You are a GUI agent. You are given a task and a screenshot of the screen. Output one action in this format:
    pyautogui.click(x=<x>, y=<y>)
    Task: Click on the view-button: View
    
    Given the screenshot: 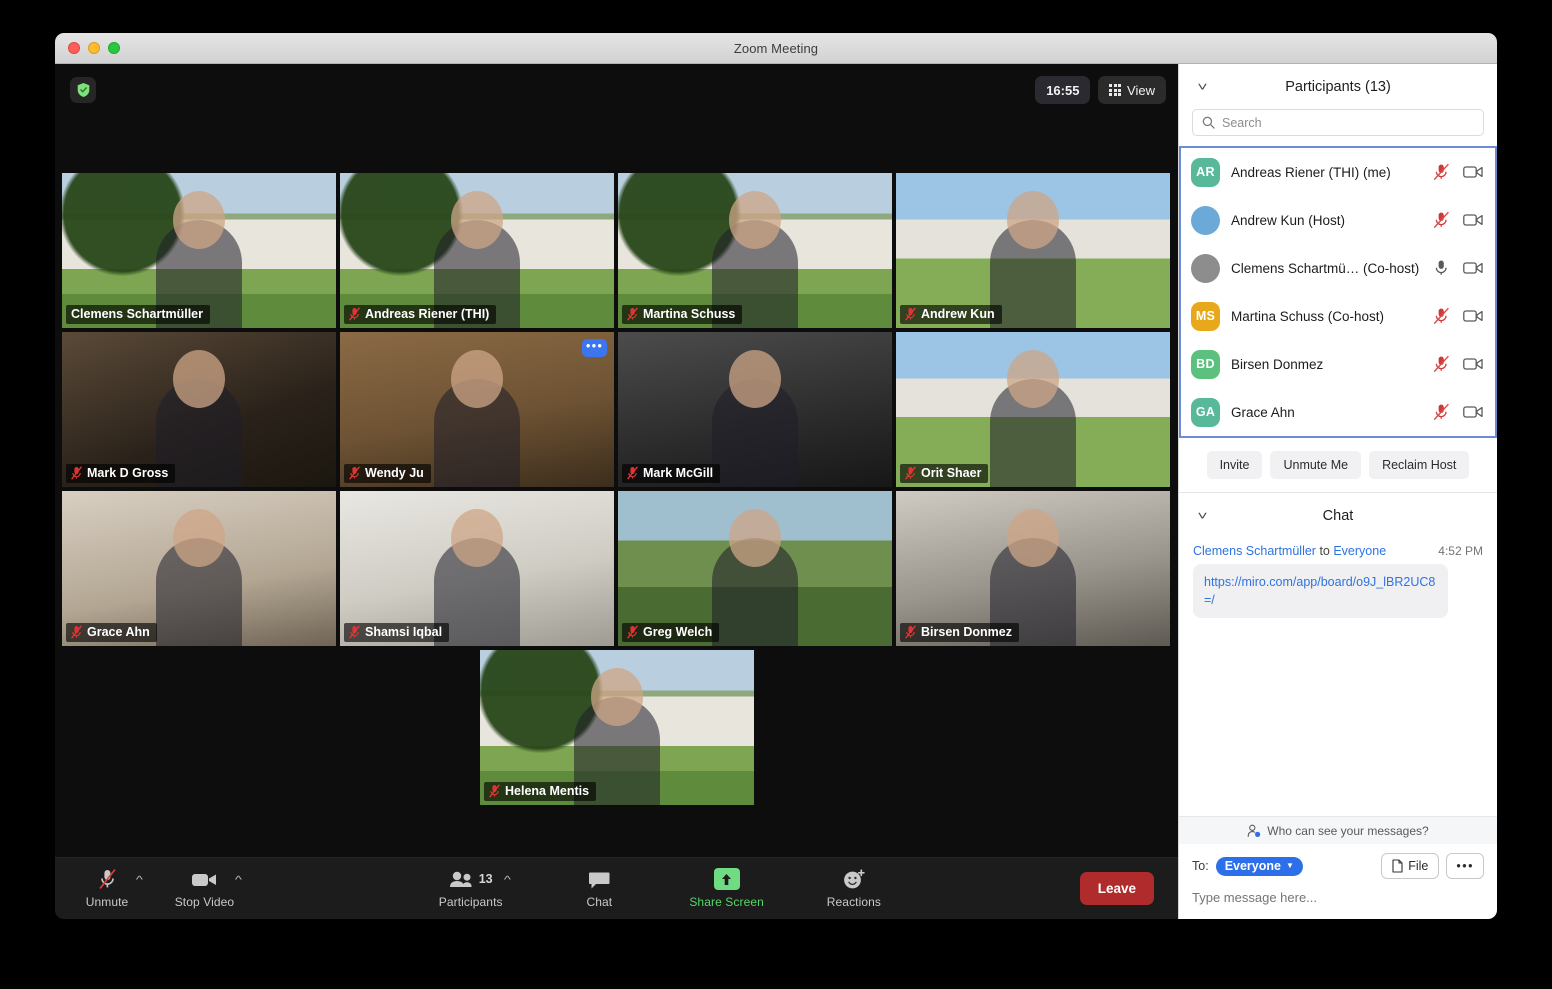 What is the action you would take?
    pyautogui.click(x=1132, y=90)
    